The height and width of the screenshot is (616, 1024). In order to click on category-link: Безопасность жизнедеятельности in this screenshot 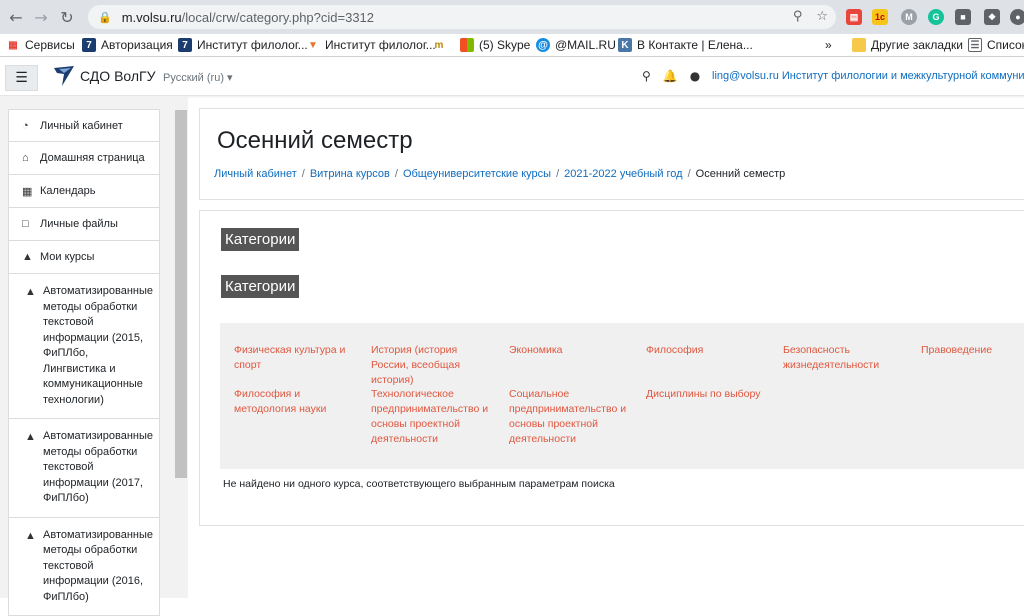, I will do `click(845, 358)`.